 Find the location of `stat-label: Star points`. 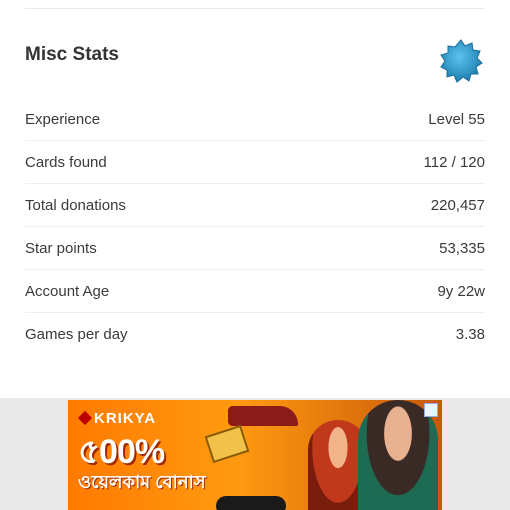

stat-label: Star points is located at coordinates (61, 248).